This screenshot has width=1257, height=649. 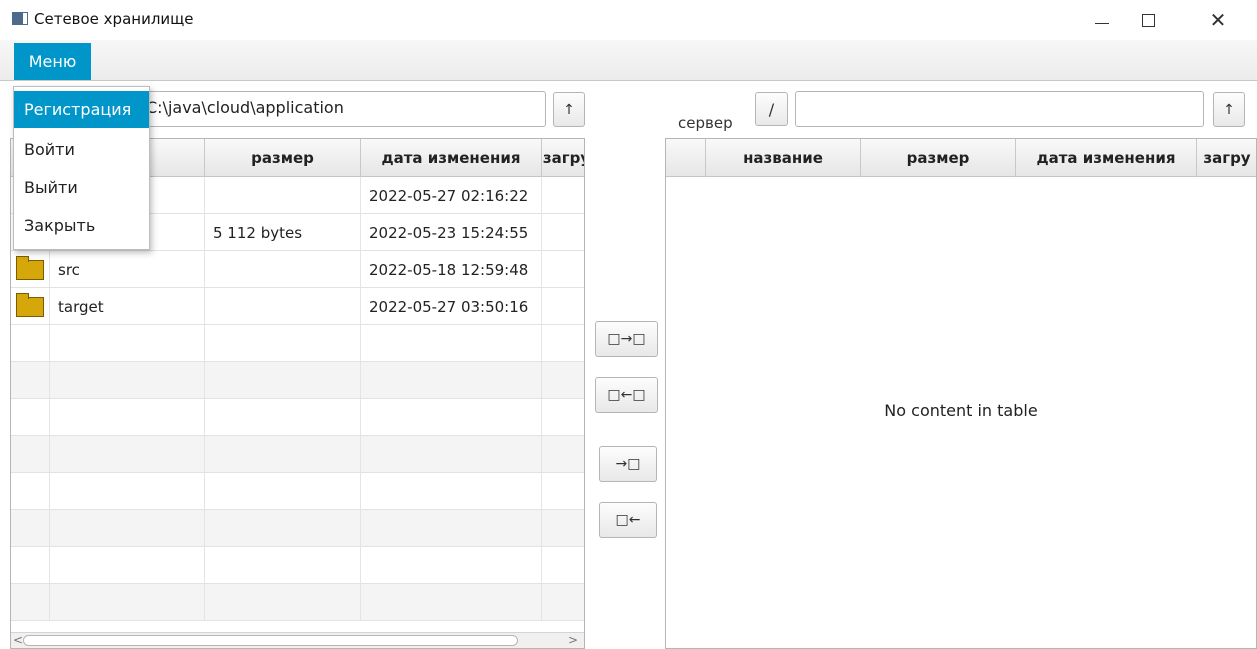 I want to click on local-up-button: ↑, so click(x=569, y=109).